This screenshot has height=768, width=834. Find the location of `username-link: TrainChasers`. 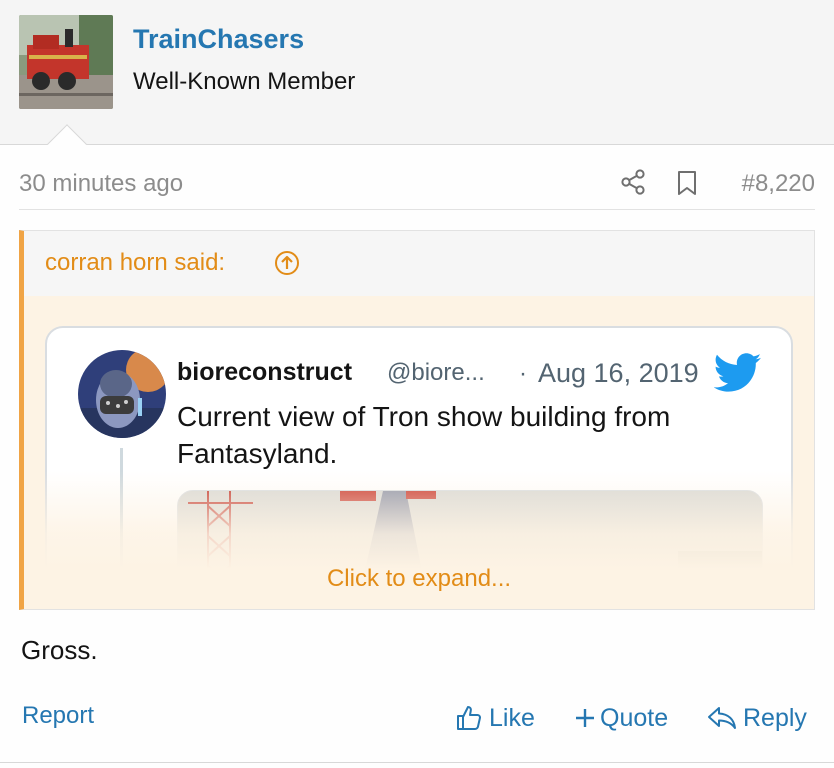

username-link: TrainChasers is located at coordinates (218, 39).